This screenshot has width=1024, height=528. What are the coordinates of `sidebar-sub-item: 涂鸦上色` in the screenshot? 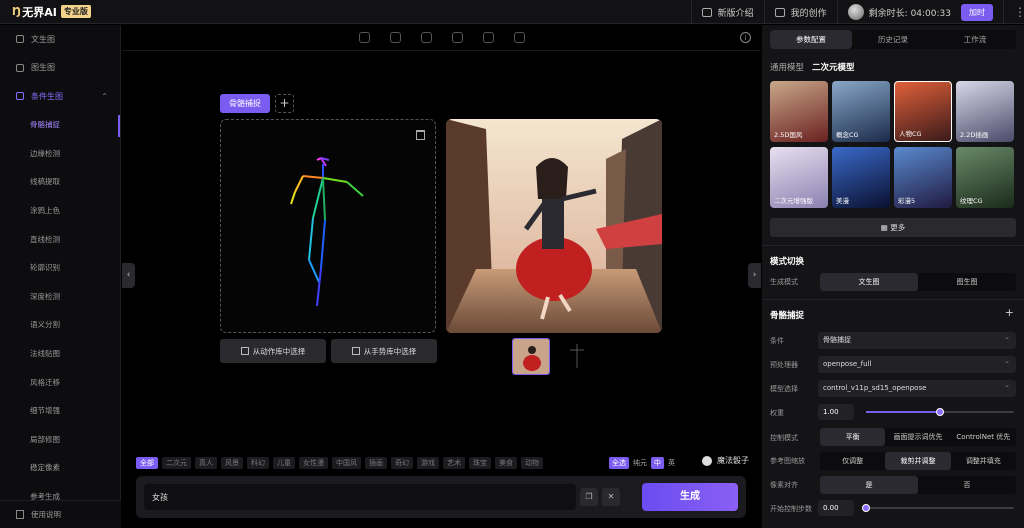 It's located at (60, 210).